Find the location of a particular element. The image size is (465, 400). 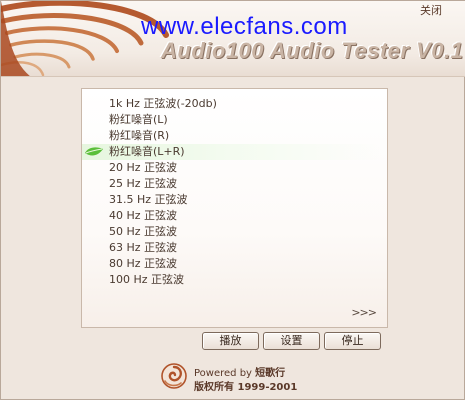

list-item: 63 Hz 正弦波 is located at coordinates (234, 248).